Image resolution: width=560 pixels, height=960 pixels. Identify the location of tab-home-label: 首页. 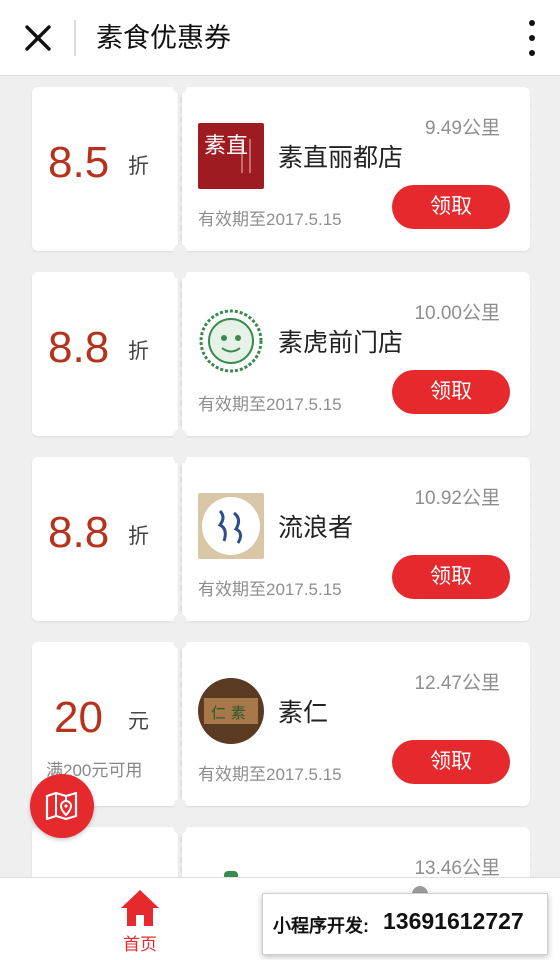
(140, 944).